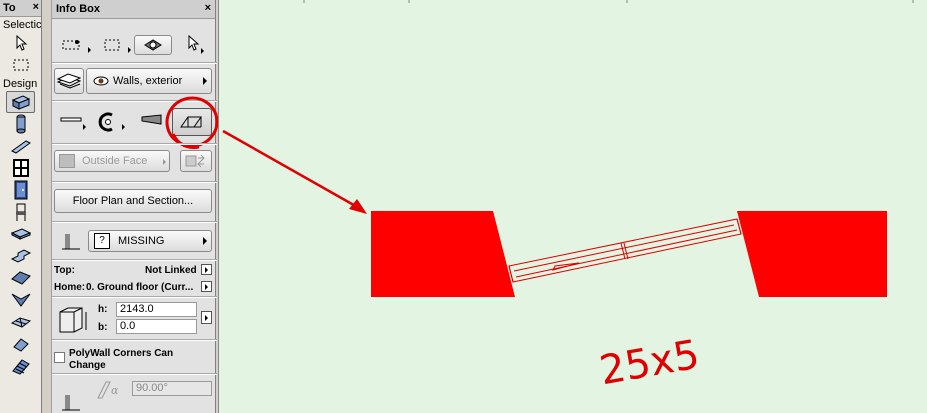 The width and height of the screenshot is (927, 413). I want to click on toolbox-panel: To × Selectic Design, so click(21, 206).